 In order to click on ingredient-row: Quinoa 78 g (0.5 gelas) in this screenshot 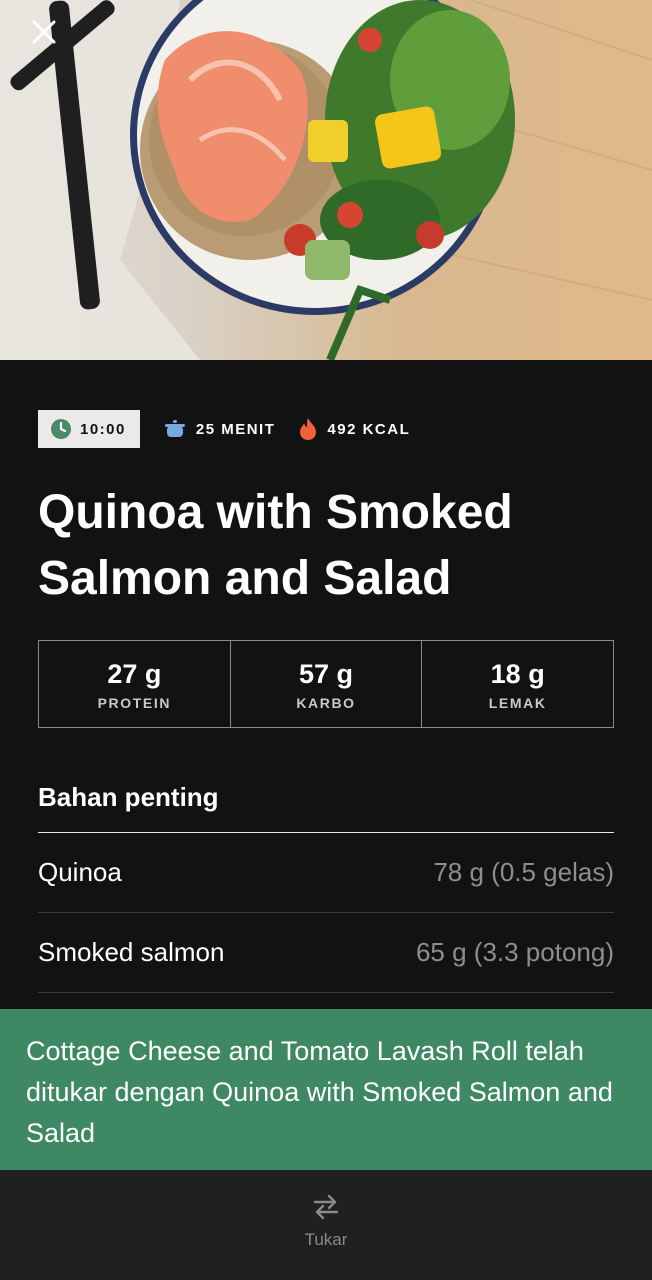, I will do `click(326, 873)`.